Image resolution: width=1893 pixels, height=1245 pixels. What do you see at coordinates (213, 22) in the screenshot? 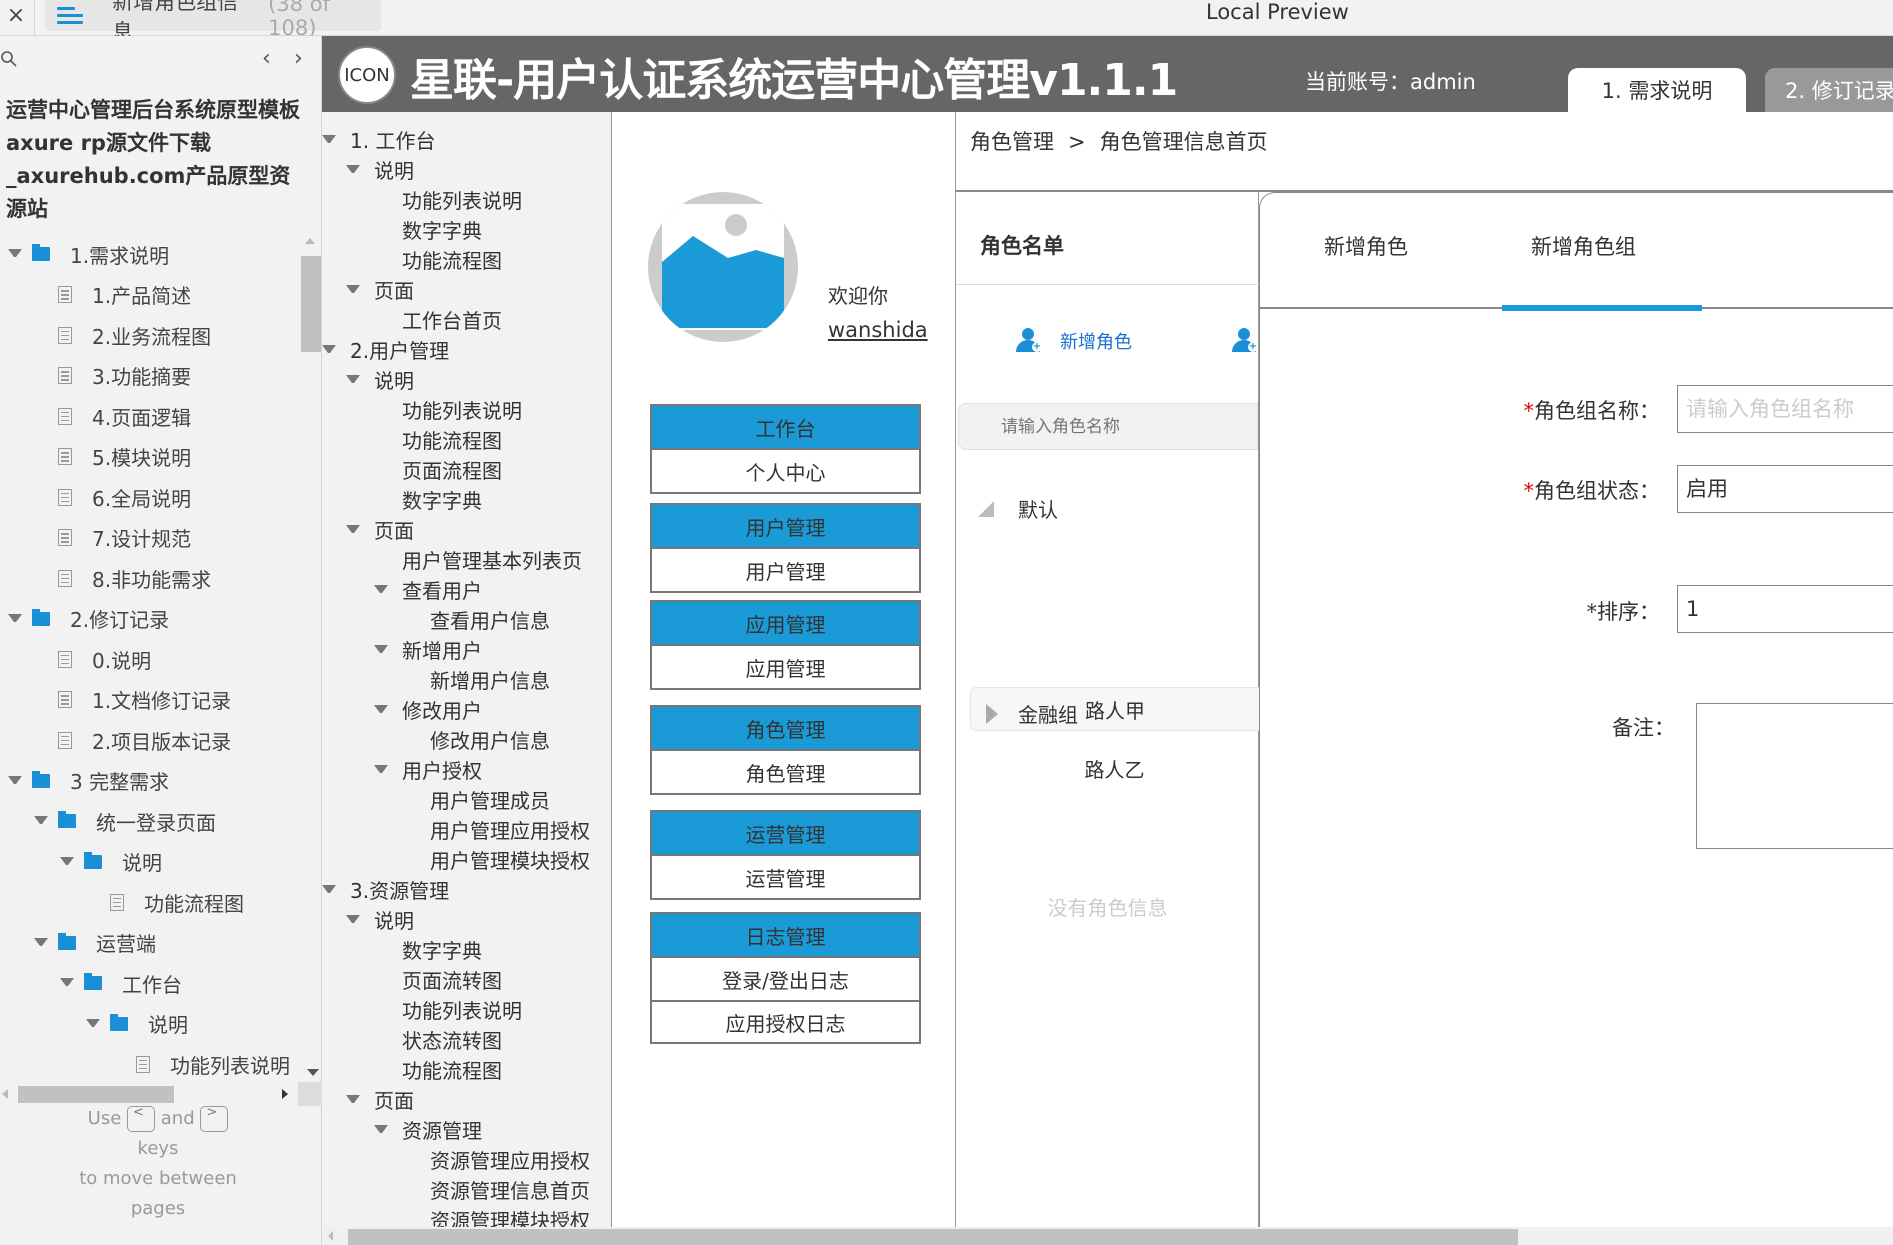
I see `page-selector: 新增角色组信息 (38 of 108)` at bounding box center [213, 22].